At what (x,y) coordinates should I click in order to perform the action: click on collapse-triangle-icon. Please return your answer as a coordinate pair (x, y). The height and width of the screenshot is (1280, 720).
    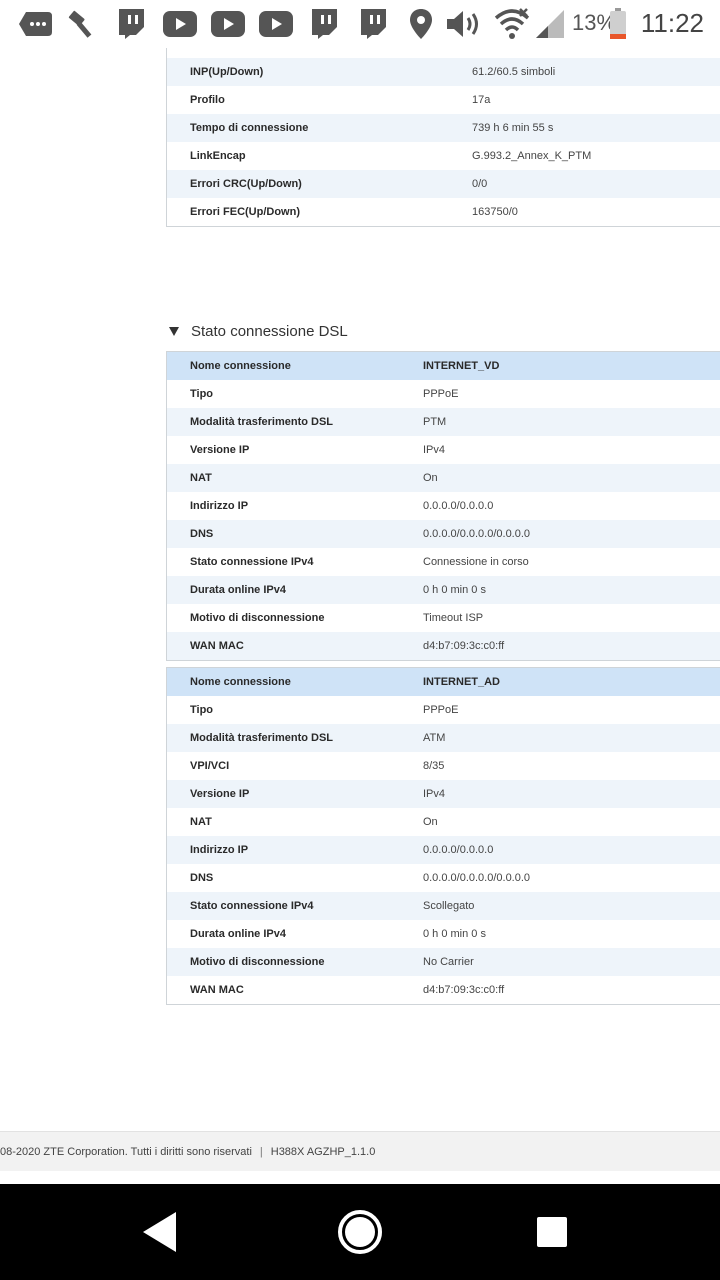
    Looking at the image, I should click on (174, 331).